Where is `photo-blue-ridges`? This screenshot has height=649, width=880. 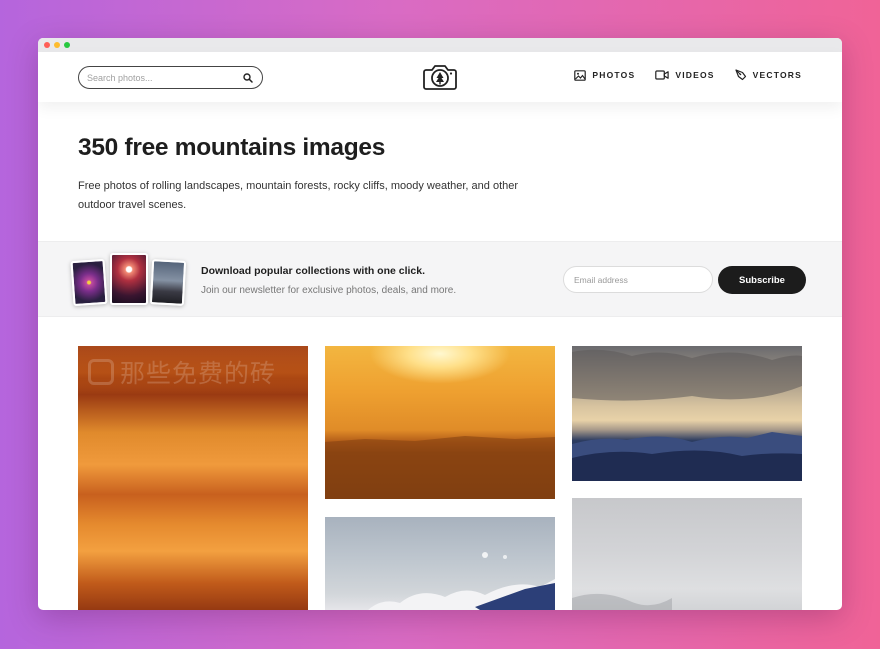 photo-blue-ridges is located at coordinates (687, 413).